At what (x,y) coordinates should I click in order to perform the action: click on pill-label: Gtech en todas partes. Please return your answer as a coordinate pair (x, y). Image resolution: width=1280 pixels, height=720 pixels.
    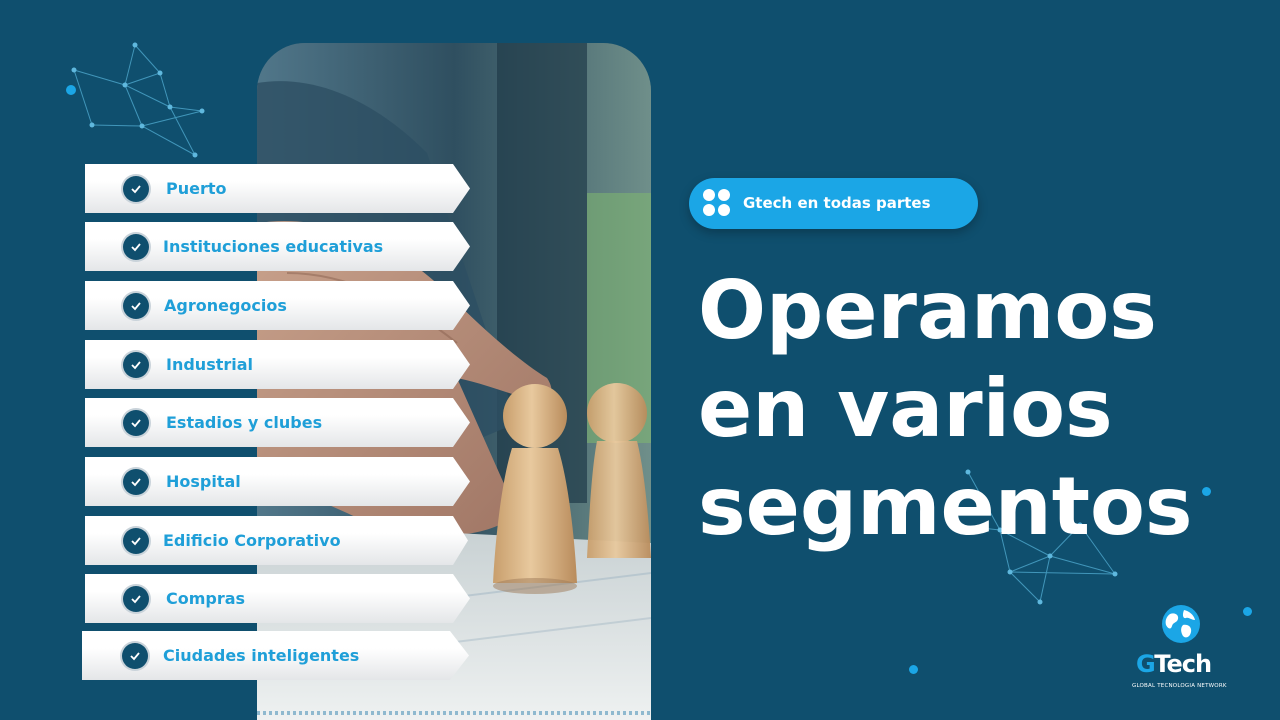
    Looking at the image, I should click on (837, 203).